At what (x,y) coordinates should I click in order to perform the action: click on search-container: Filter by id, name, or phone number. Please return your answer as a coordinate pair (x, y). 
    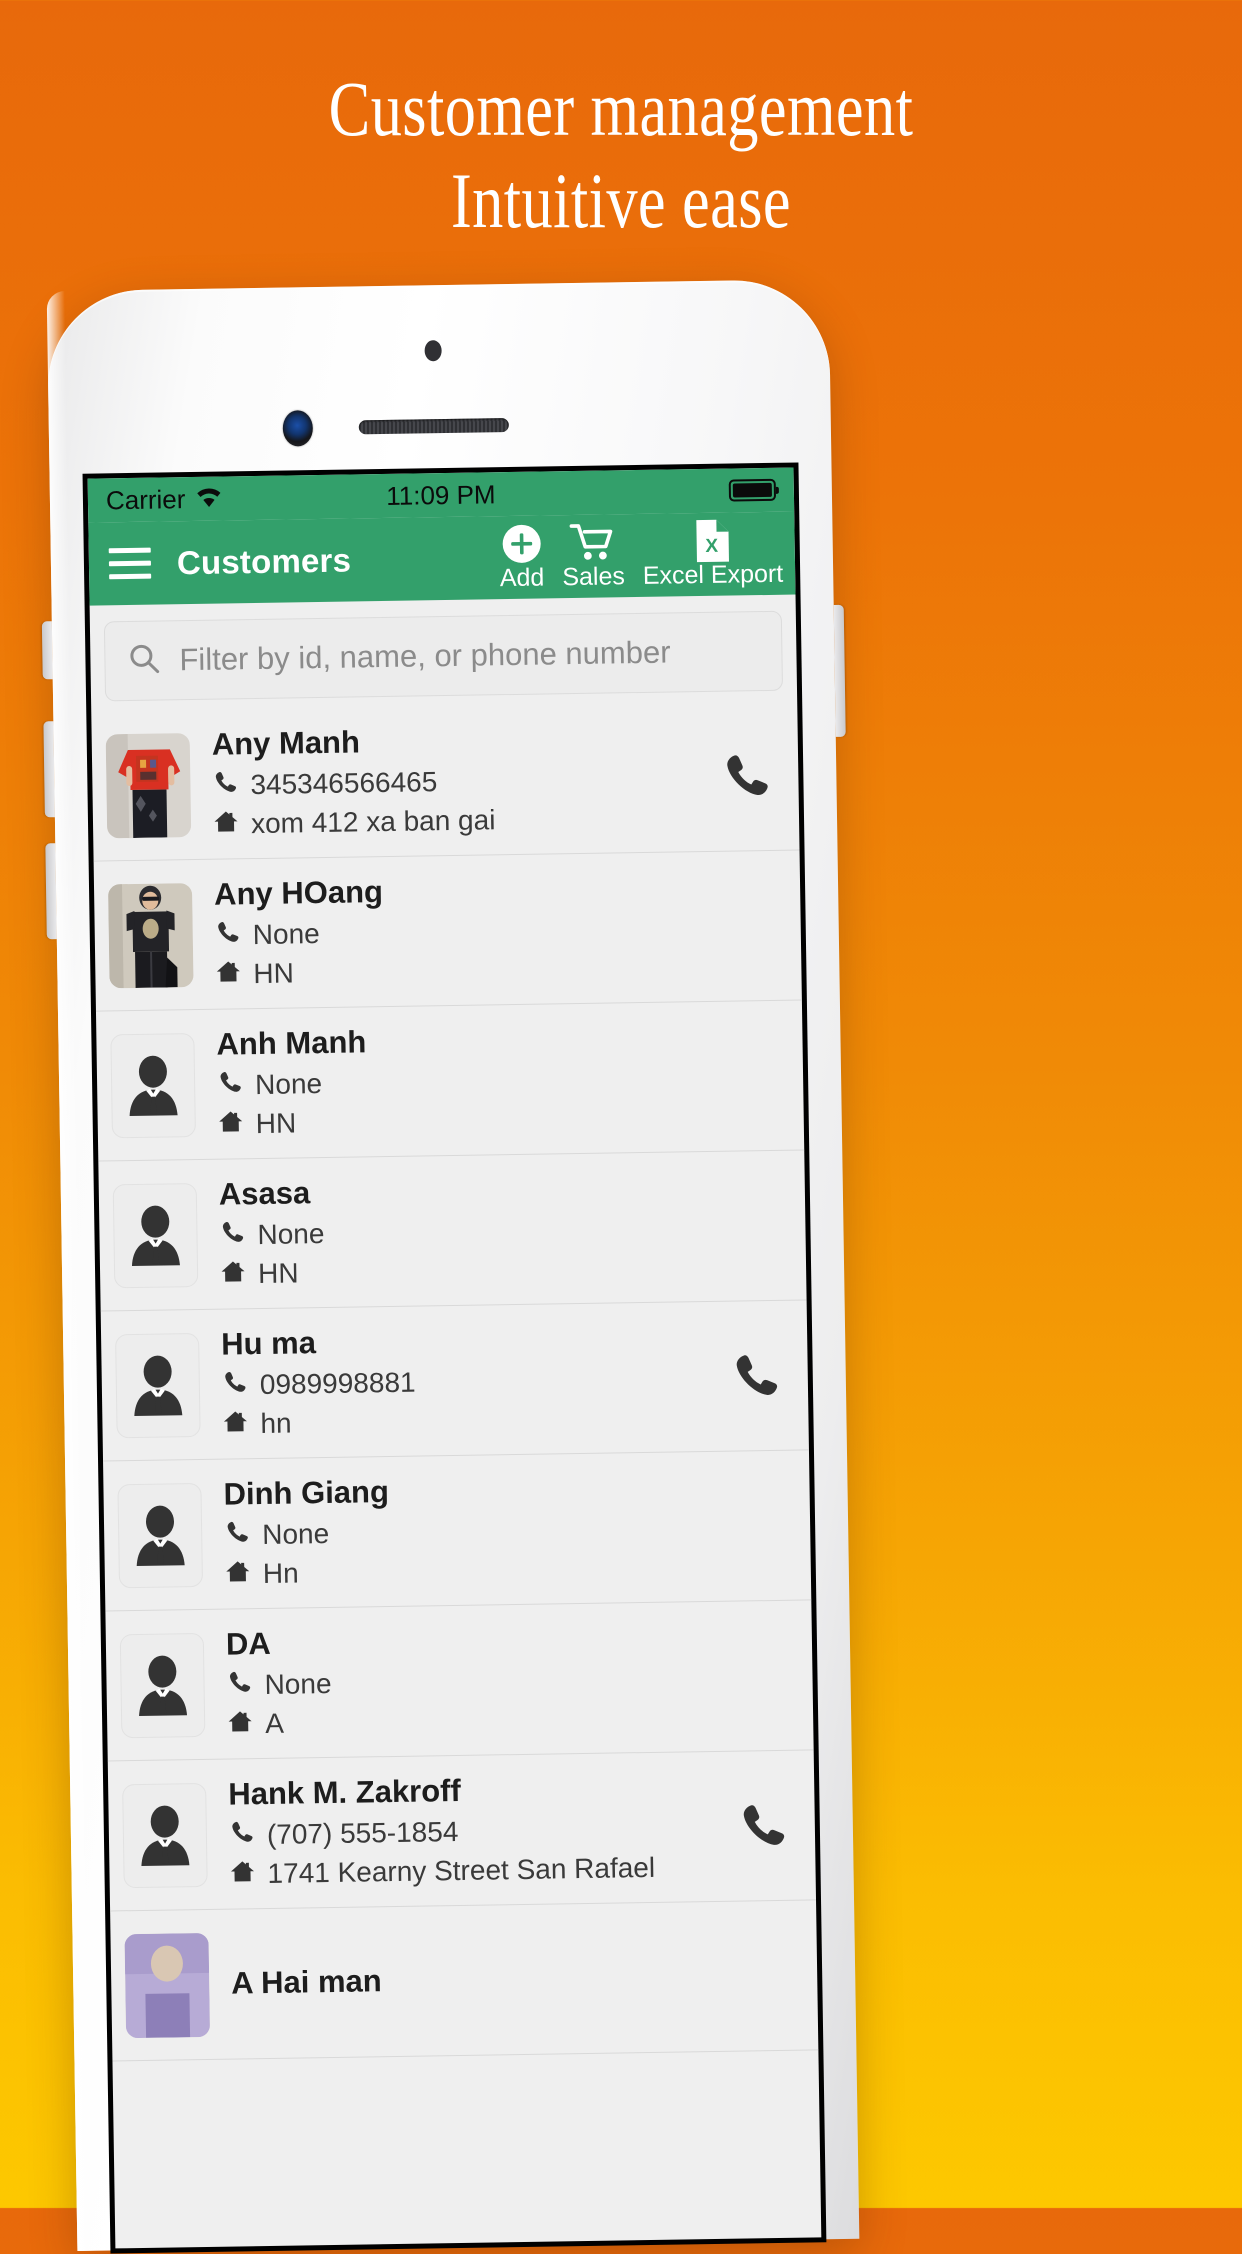
    Looking at the image, I should click on (444, 653).